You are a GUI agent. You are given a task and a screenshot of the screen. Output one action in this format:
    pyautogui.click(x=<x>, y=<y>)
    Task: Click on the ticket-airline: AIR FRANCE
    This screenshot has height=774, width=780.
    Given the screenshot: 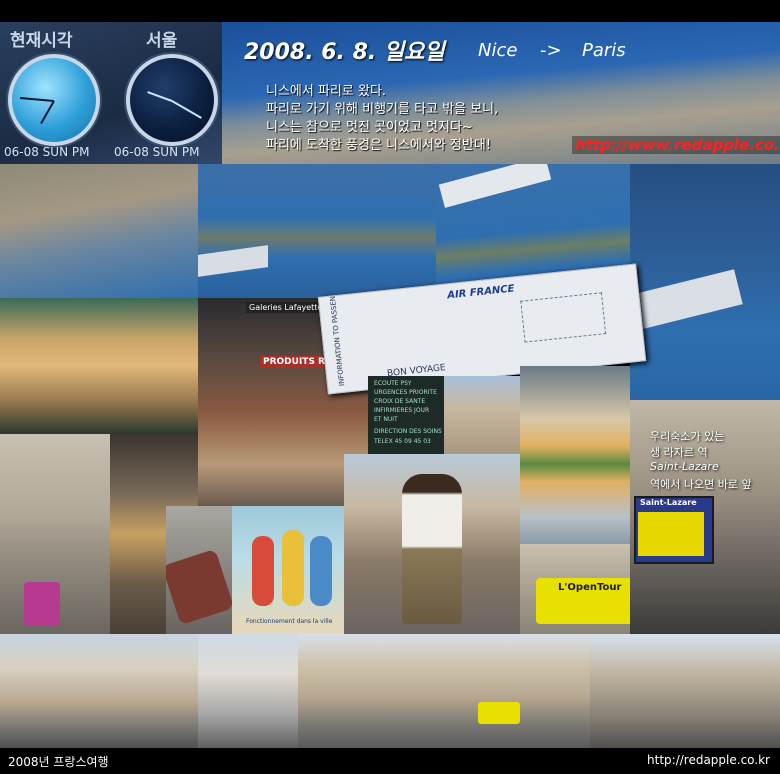 What is the action you would take?
    pyautogui.click(x=481, y=292)
    